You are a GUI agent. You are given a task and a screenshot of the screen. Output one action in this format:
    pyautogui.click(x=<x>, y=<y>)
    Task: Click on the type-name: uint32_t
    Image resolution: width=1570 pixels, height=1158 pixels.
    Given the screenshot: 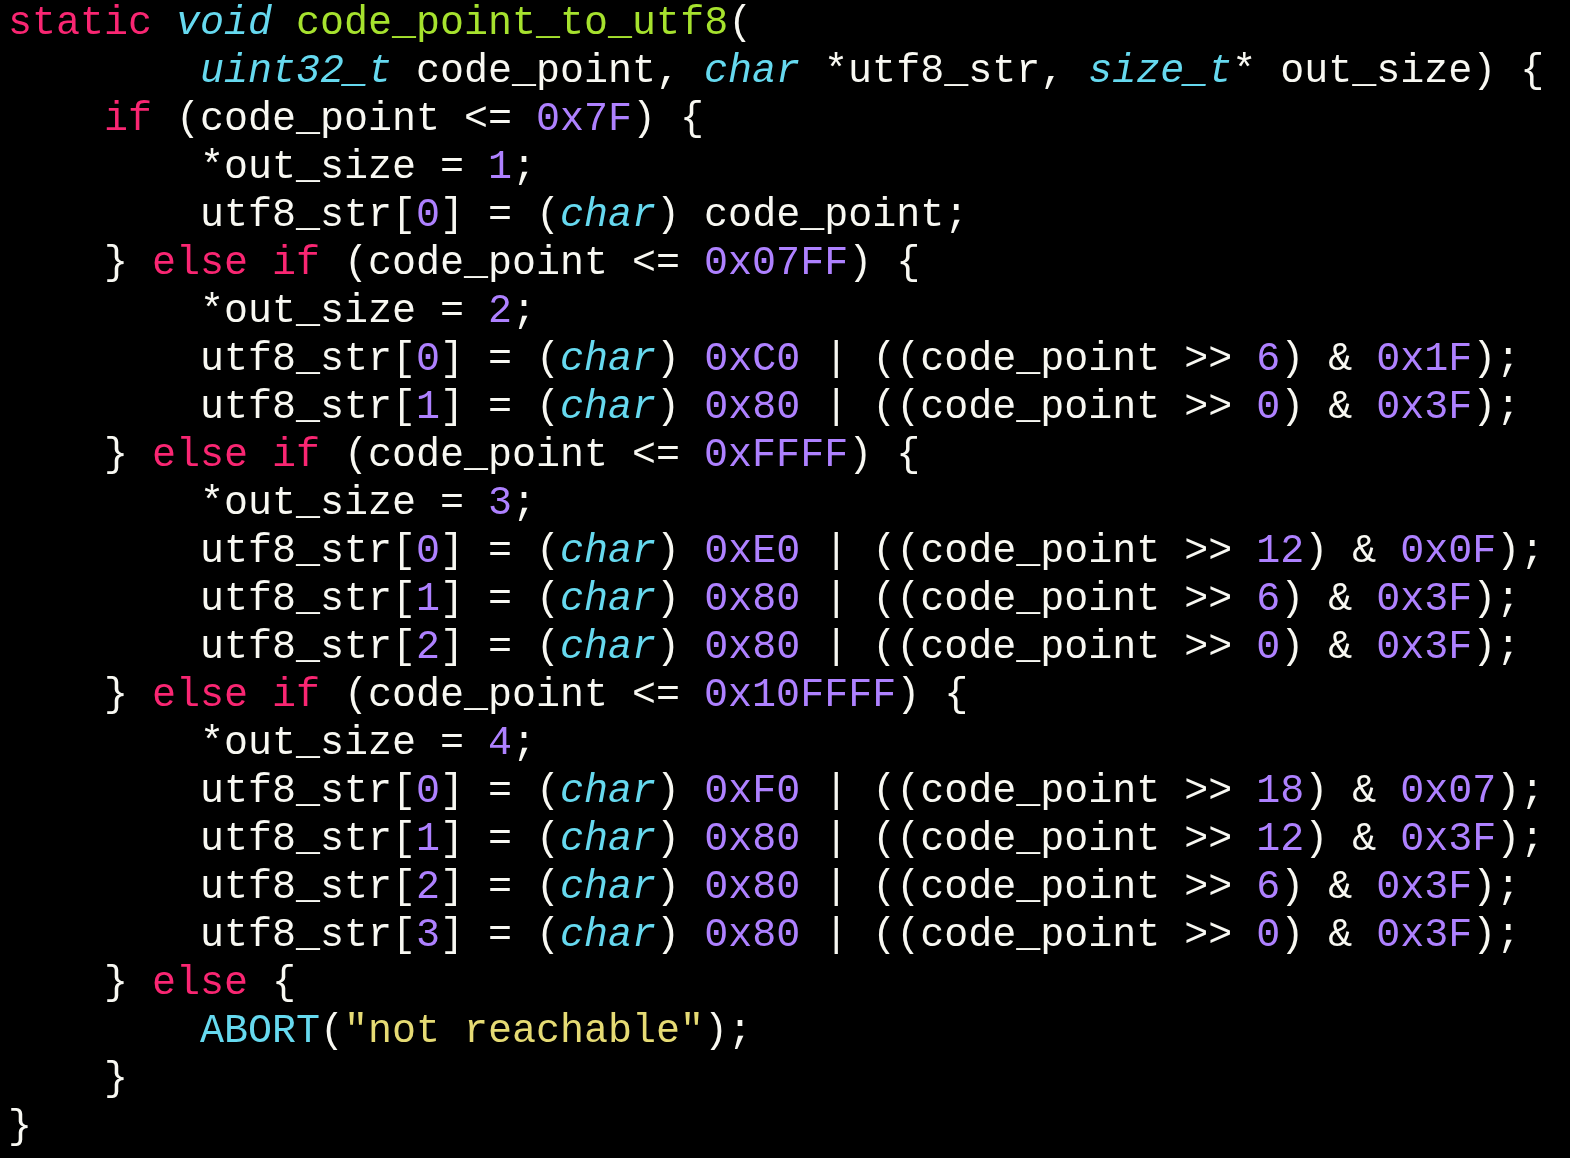 What is the action you would take?
    pyautogui.click(x=296, y=71)
    